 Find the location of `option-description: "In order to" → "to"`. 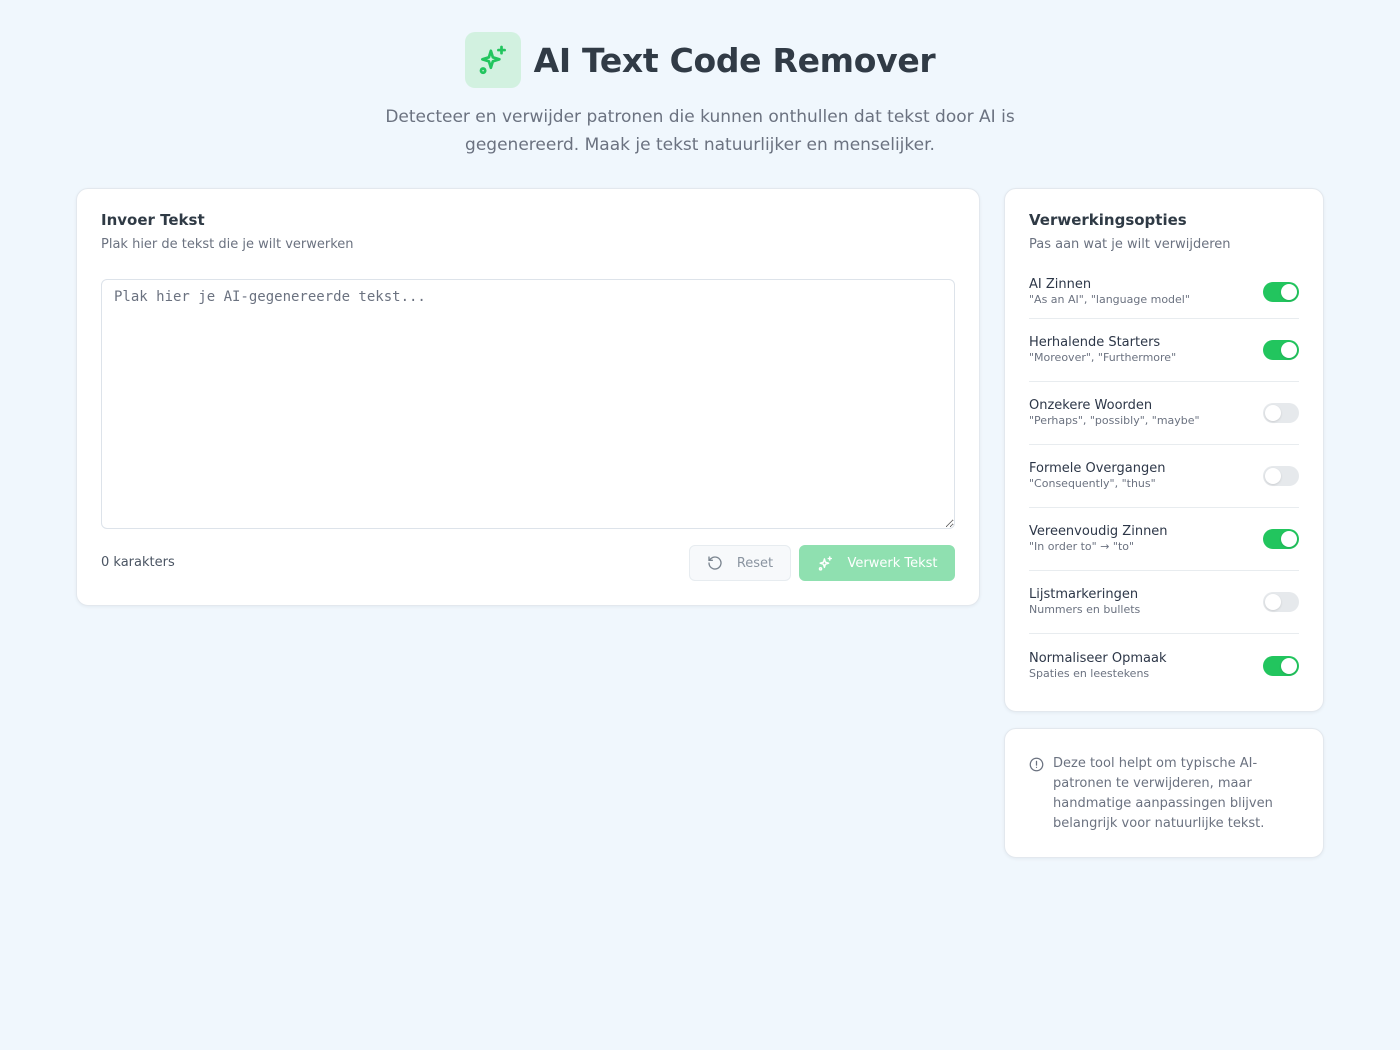

option-description: "In order to" → "to" is located at coordinates (1082, 546).